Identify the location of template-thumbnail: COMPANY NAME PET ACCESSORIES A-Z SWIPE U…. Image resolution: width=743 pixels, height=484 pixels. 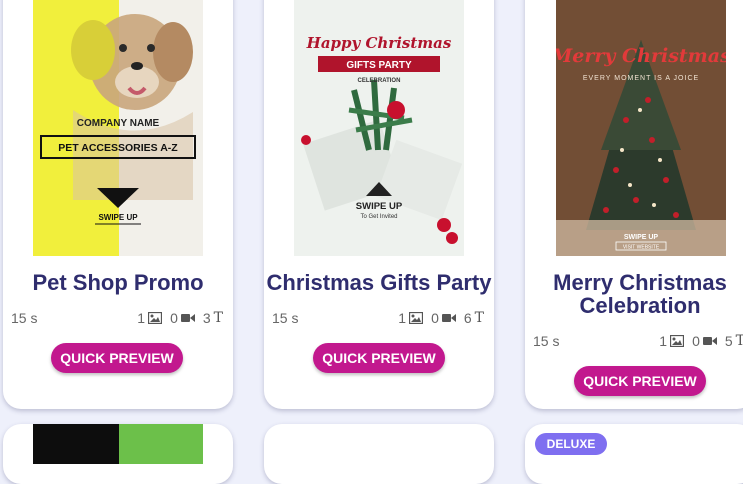
(118, 128).